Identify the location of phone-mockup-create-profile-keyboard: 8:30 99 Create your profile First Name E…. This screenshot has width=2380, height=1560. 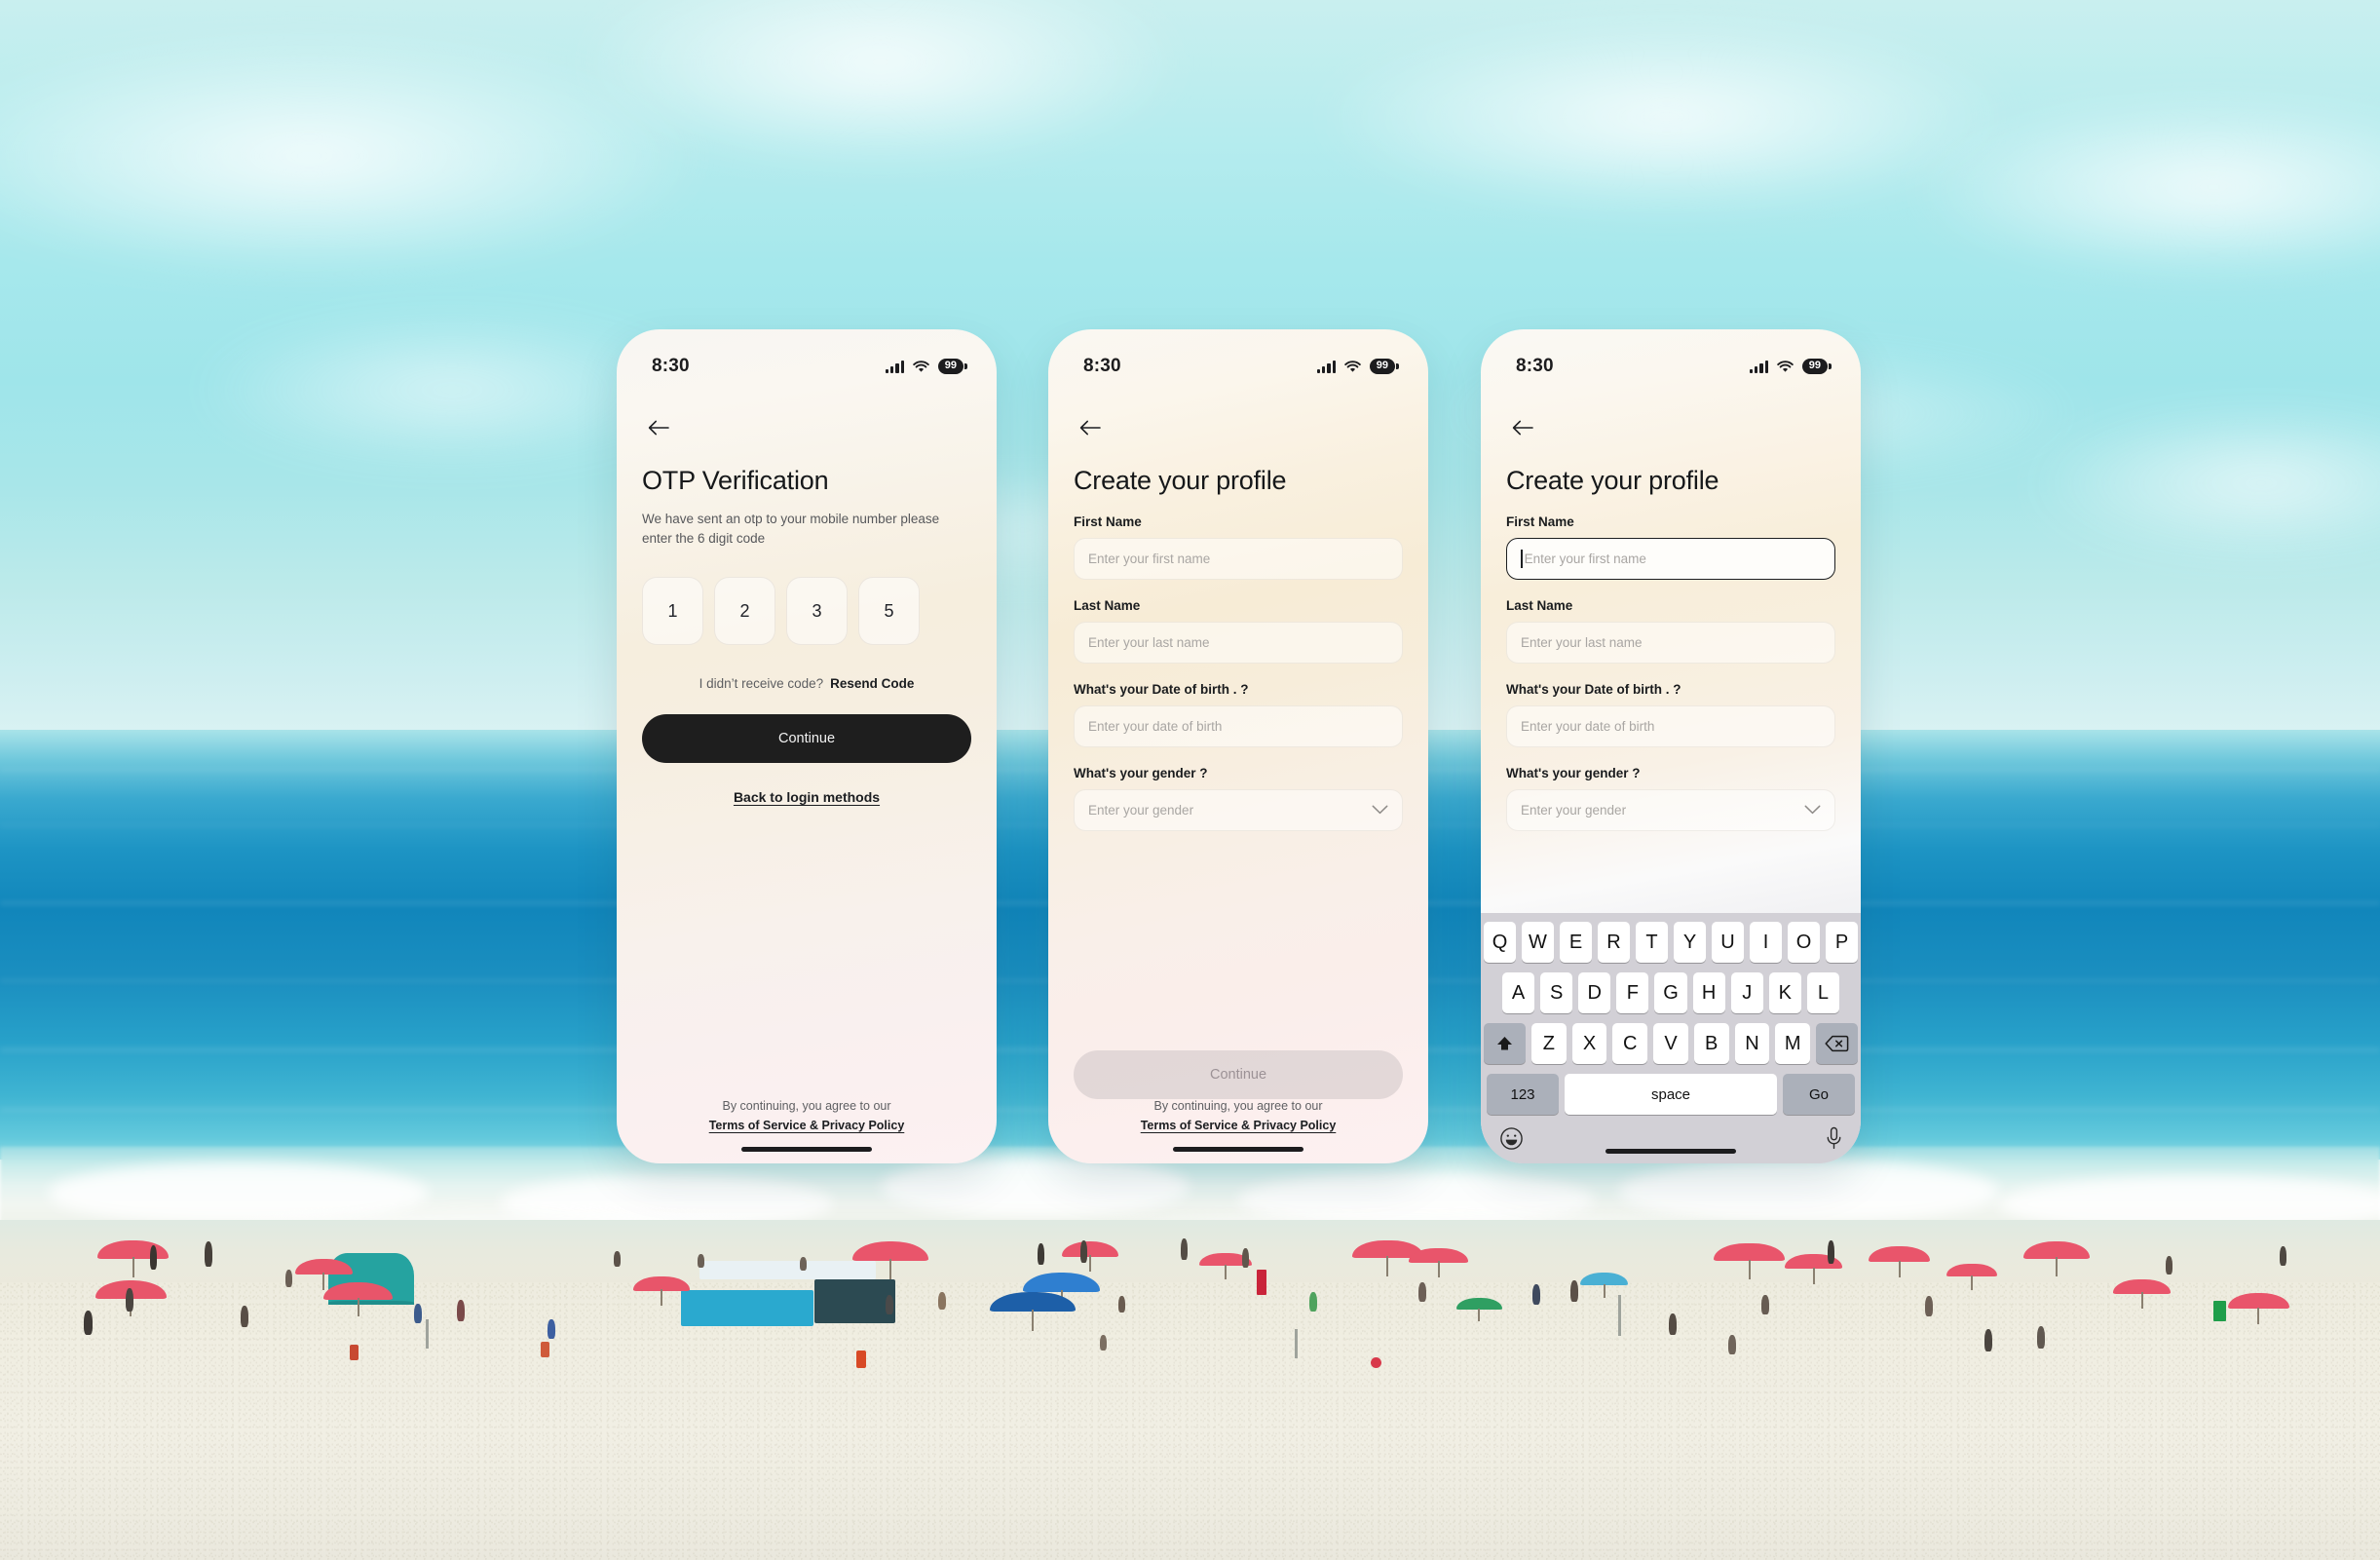
(1671, 746).